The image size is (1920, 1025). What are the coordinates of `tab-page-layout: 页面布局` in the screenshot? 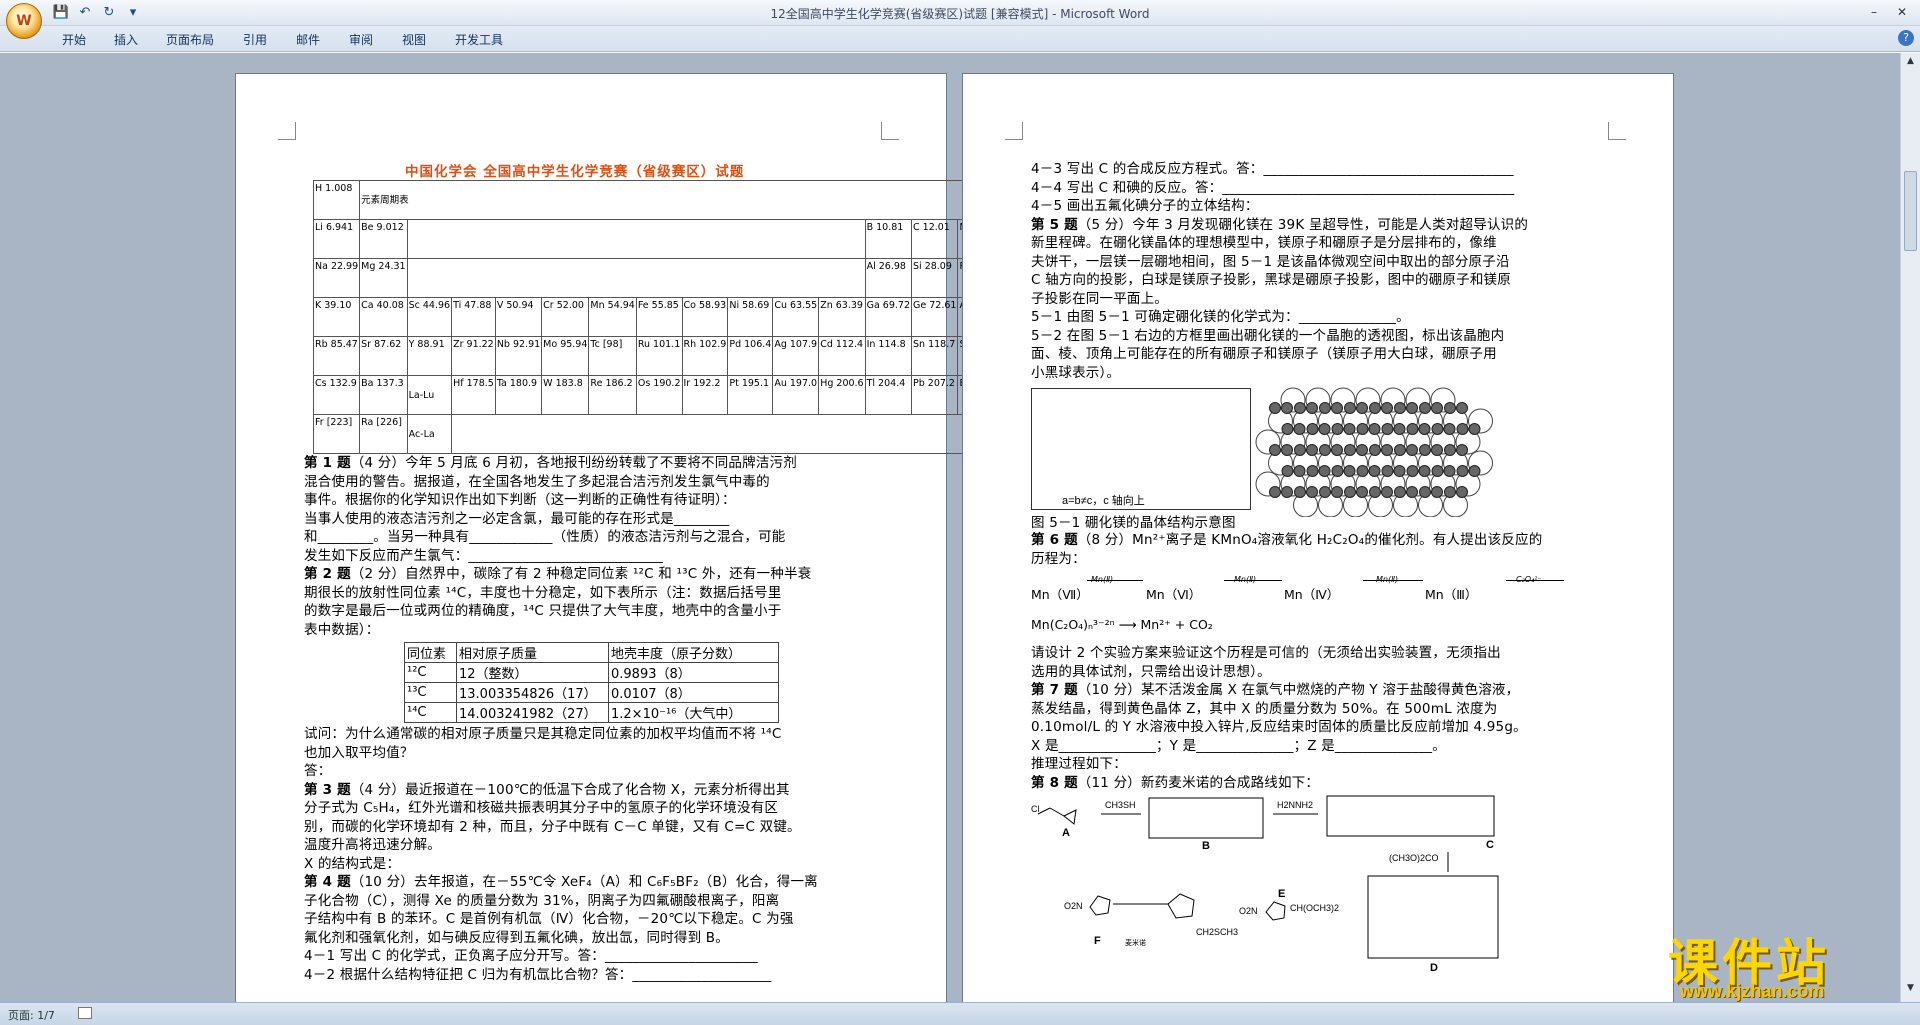 It's located at (190, 39).